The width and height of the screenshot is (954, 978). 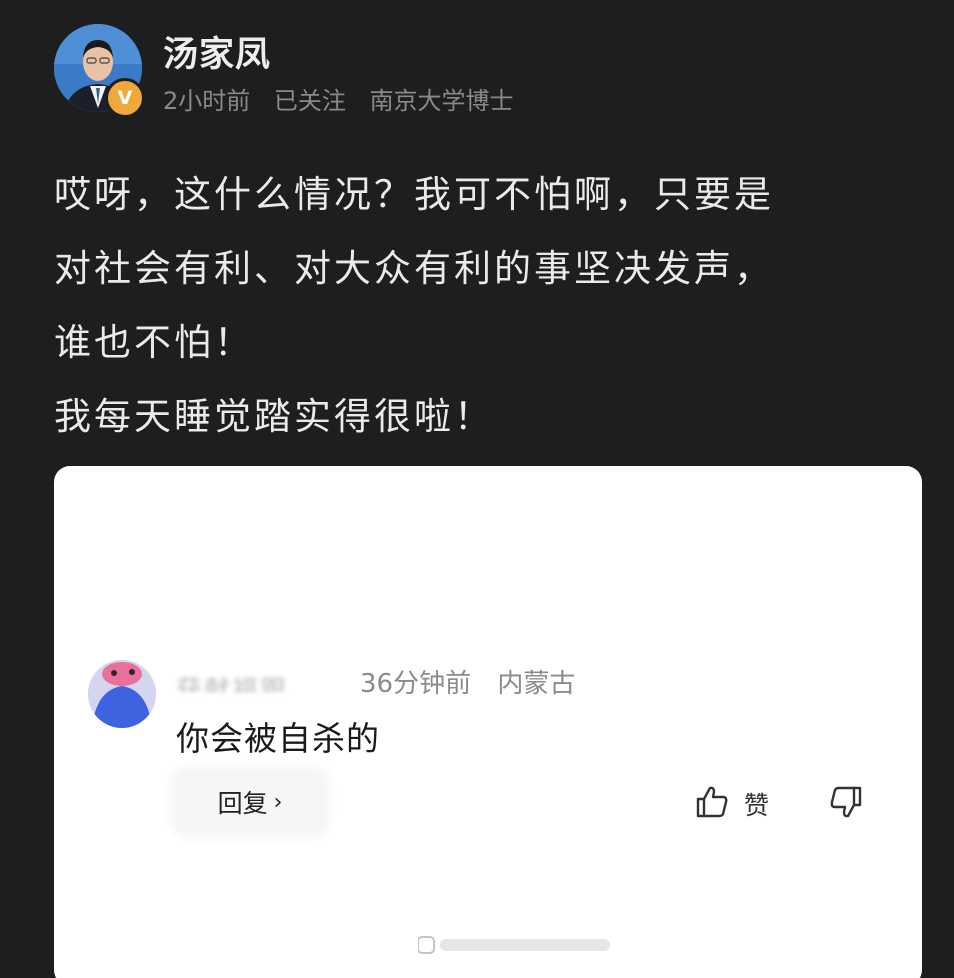 What do you see at coordinates (441, 101) in the screenshot?
I see `author-title: 南京大学博士` at bounding box center [441, 101].